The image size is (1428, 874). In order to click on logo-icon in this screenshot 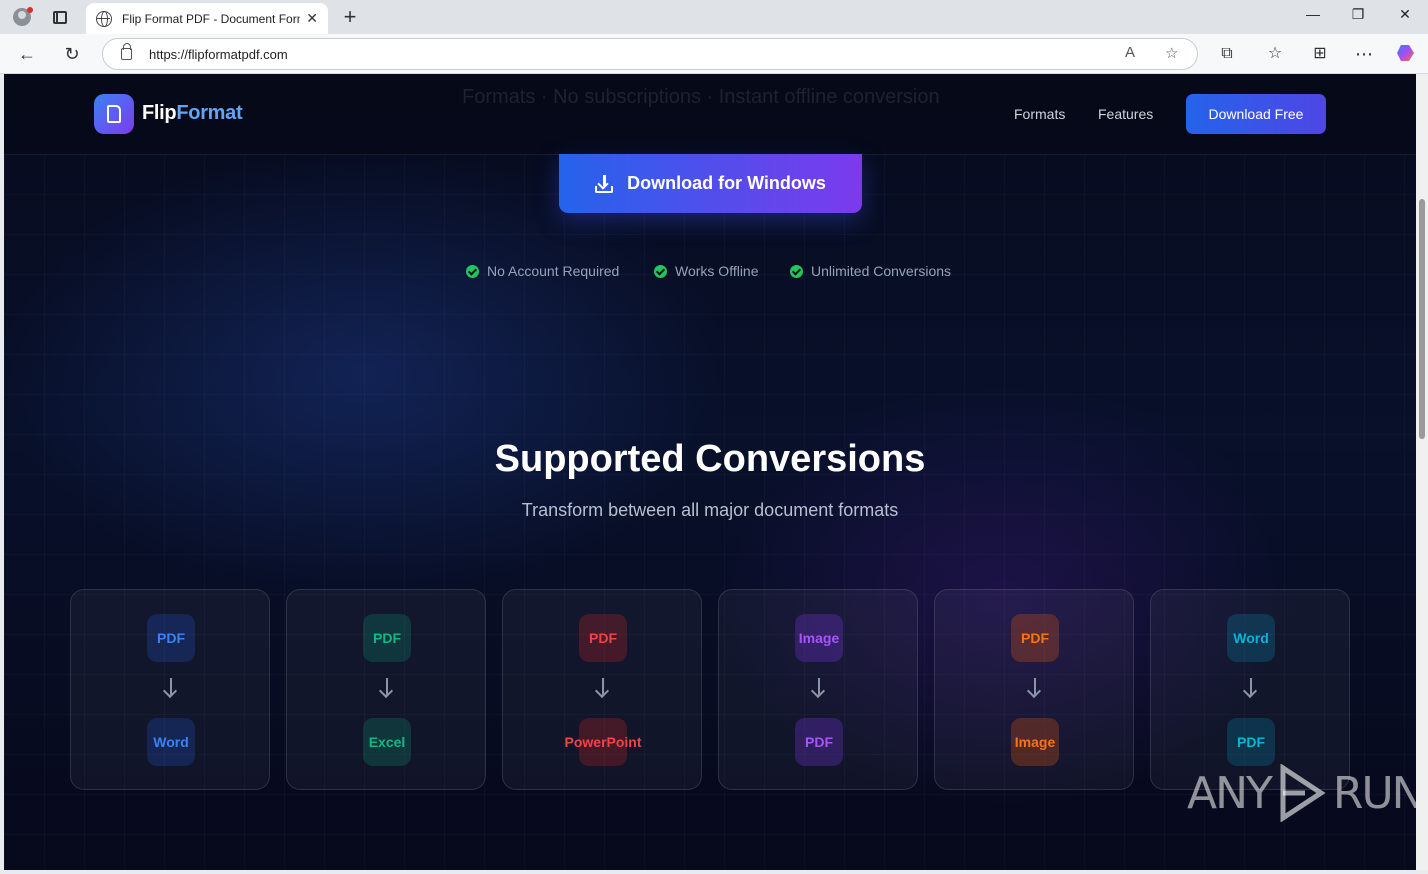, I will do `click(114, 114)`.